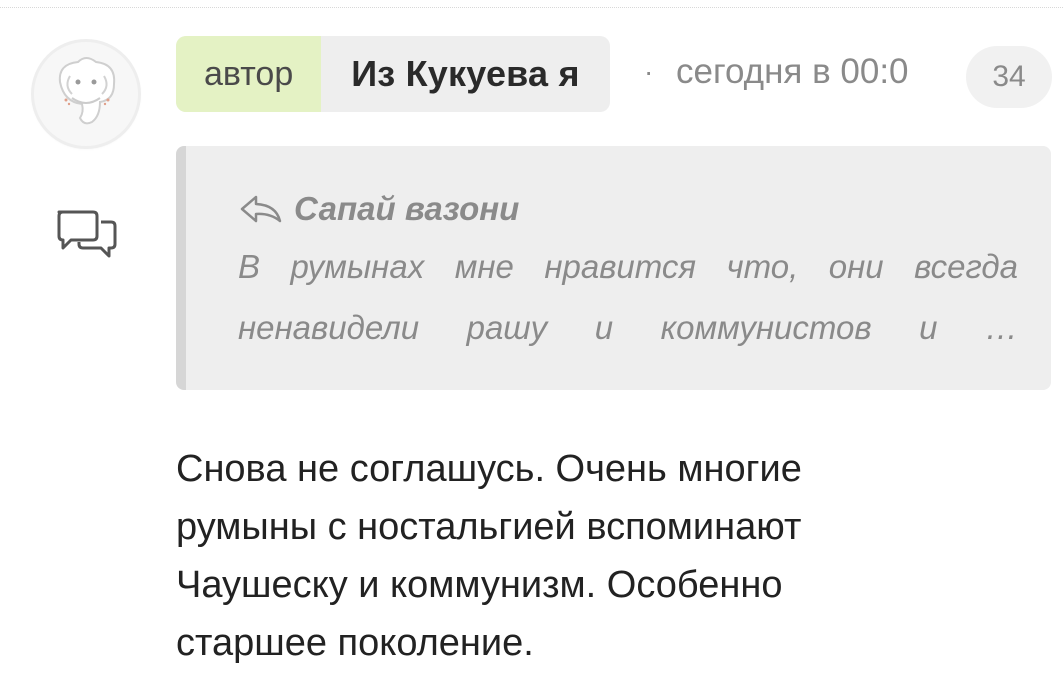 The height and width of the screenshot is (685, 1063). Describe the element at coordinates (1009, 77) in the screenshot. I see `comment-count-badge: 34` at that location.